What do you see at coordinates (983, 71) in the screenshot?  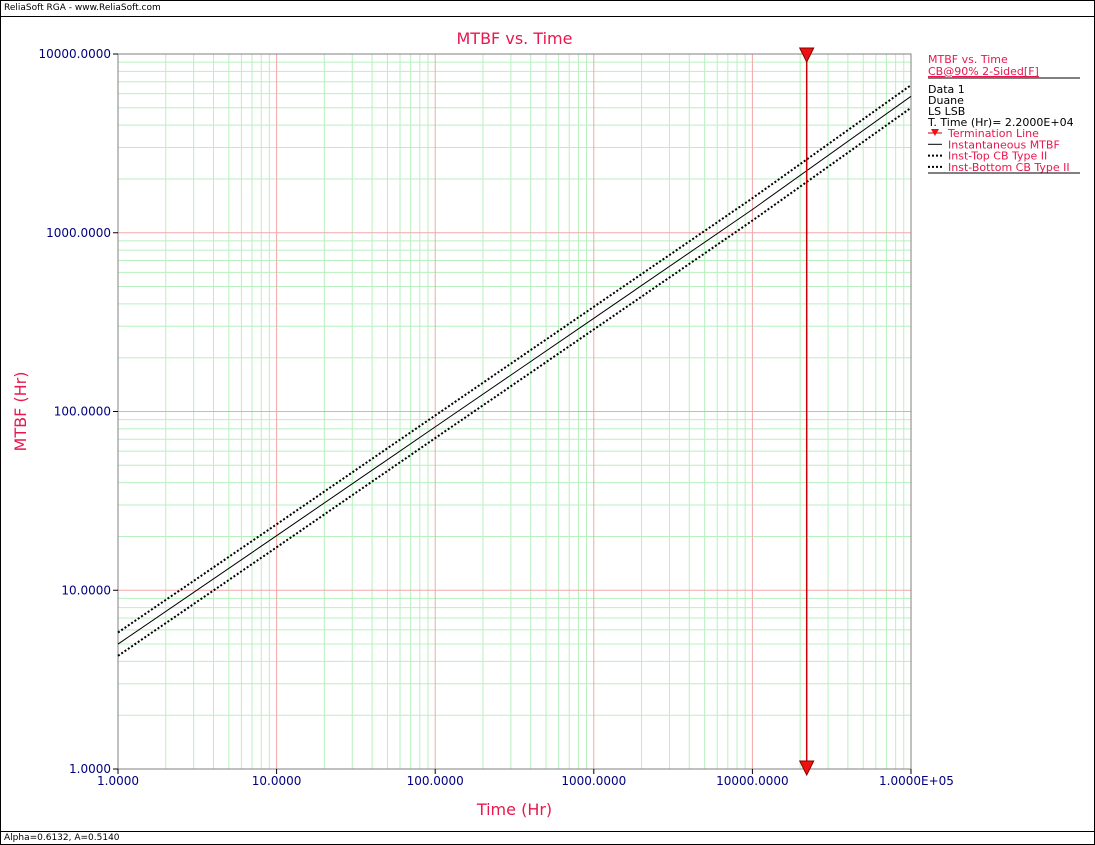 I see `legend-subtitle: CB@90% 2-Sided[F]` at bounding box center [983, 71].